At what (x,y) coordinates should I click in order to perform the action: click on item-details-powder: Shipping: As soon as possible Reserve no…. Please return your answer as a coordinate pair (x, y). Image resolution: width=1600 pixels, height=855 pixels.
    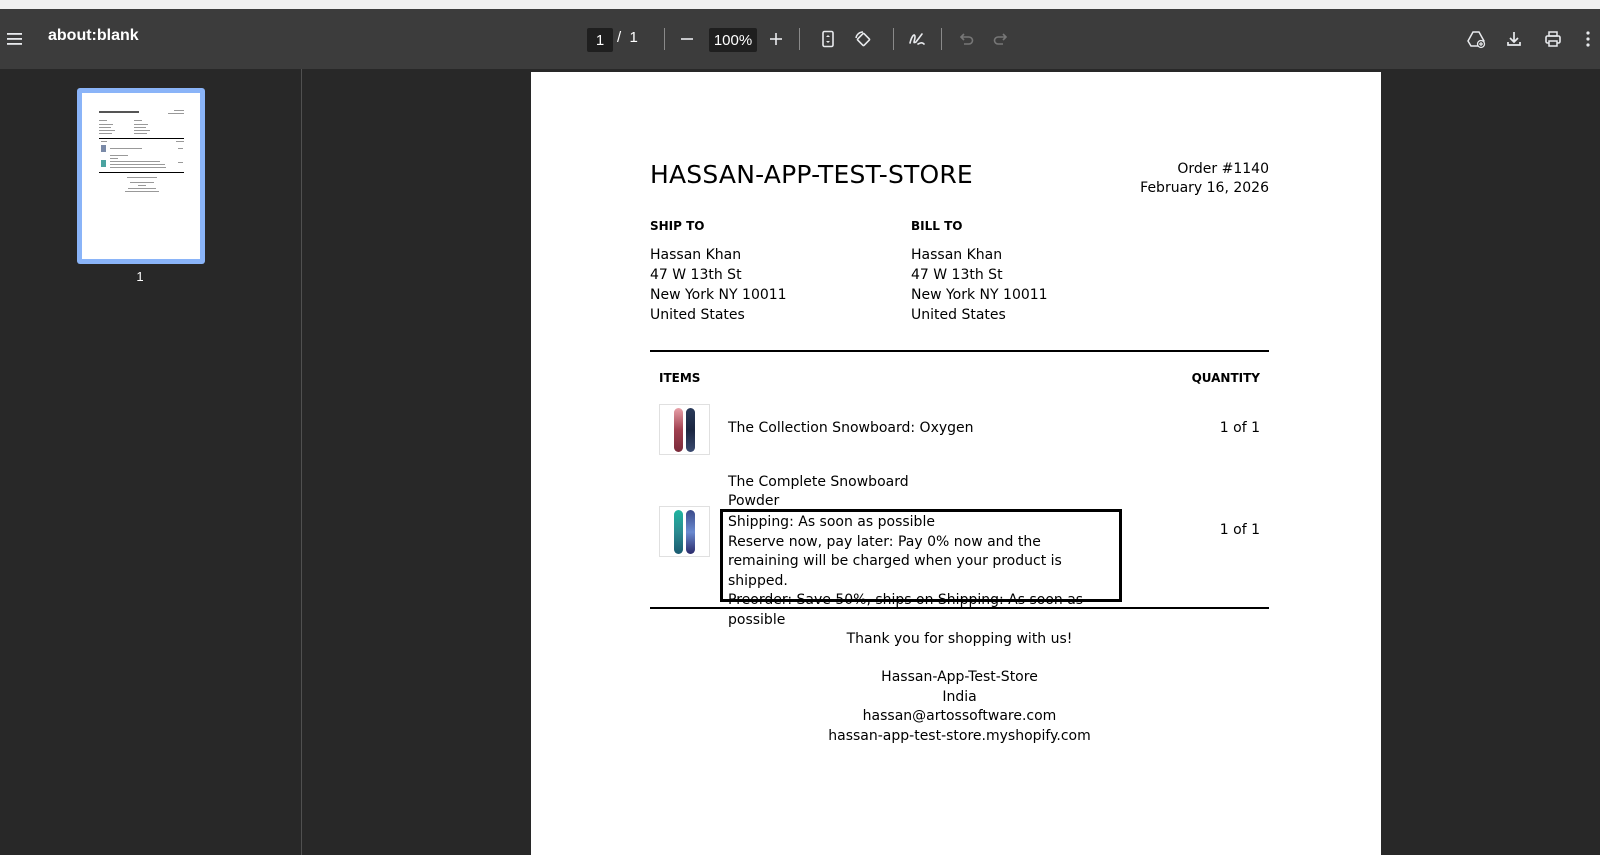
    Looking at the image, I should click on (918, 571).